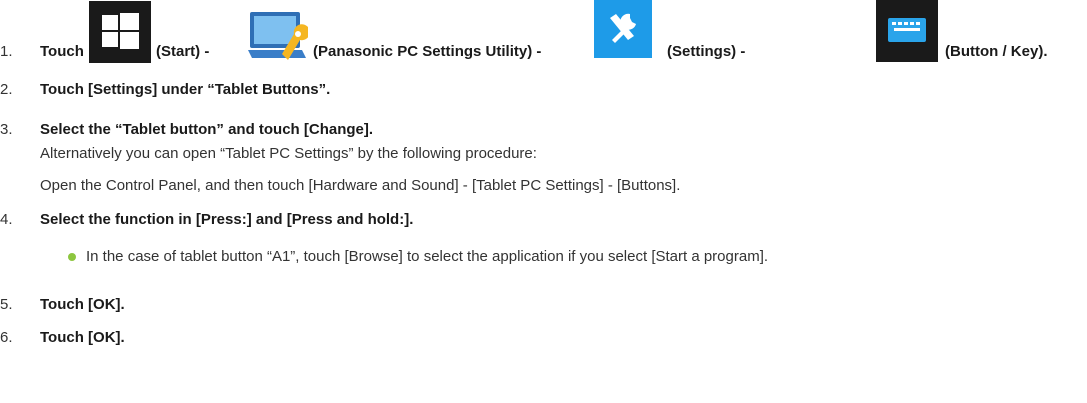 This screenshot has height=403, width=1087. What do you see at coordinates (543, 306) in the screenshot?
I see `step-5: 5. Touch [OK].` at bounding box center [543, 306].